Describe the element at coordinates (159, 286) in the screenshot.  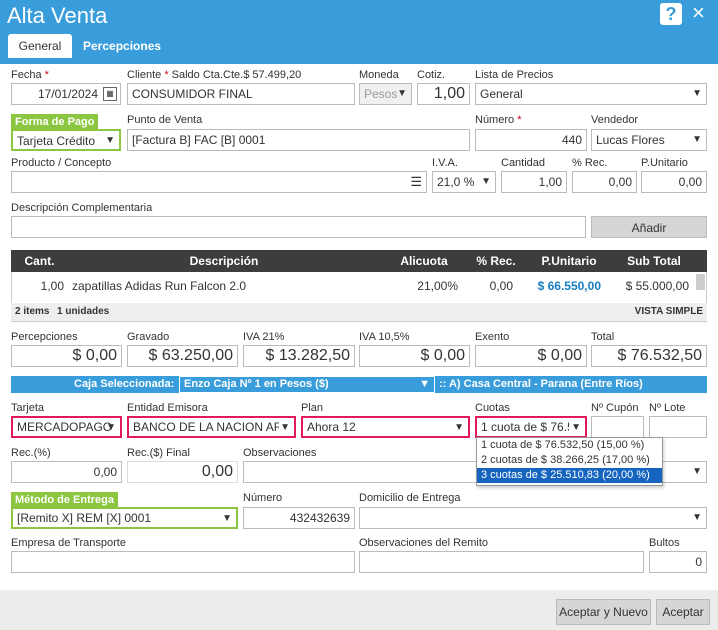
I see `cell-desc: zapatillas Adidas Run Falcon 2.0` at that location.